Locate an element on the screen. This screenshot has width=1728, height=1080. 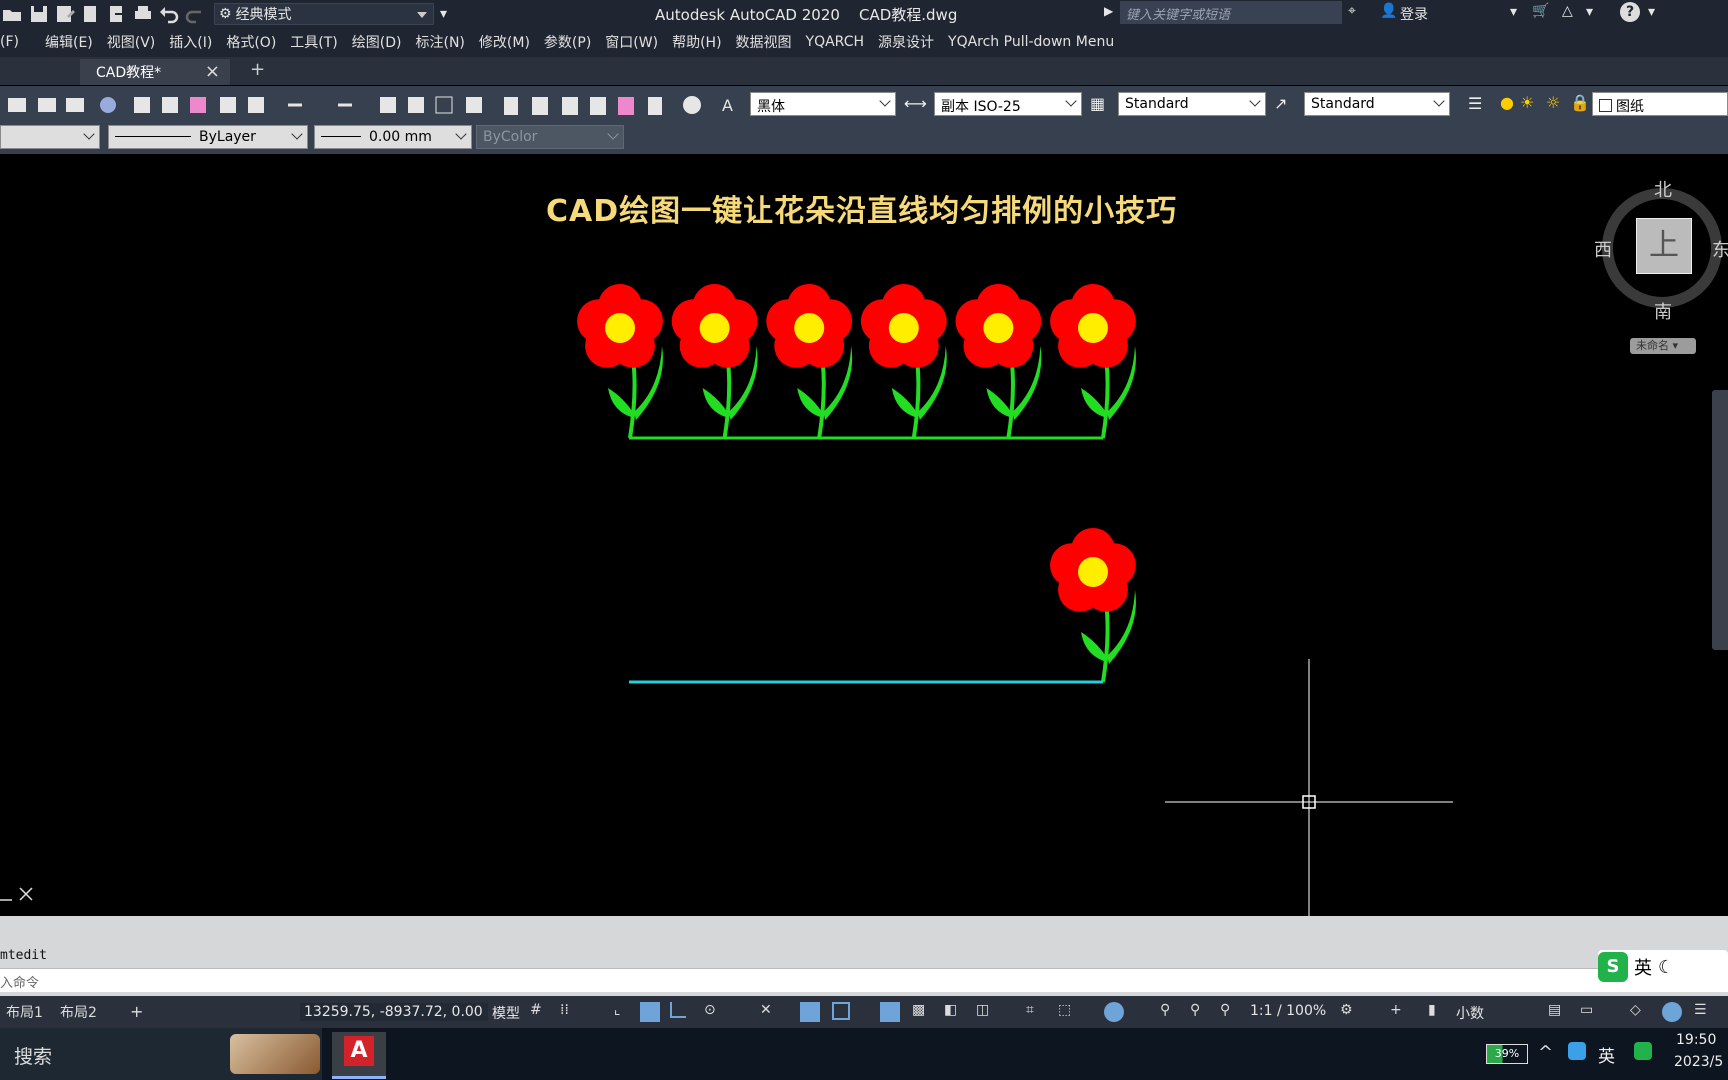
auto-scale-icon: ⚲ is located at coordinates (1200, 1012).